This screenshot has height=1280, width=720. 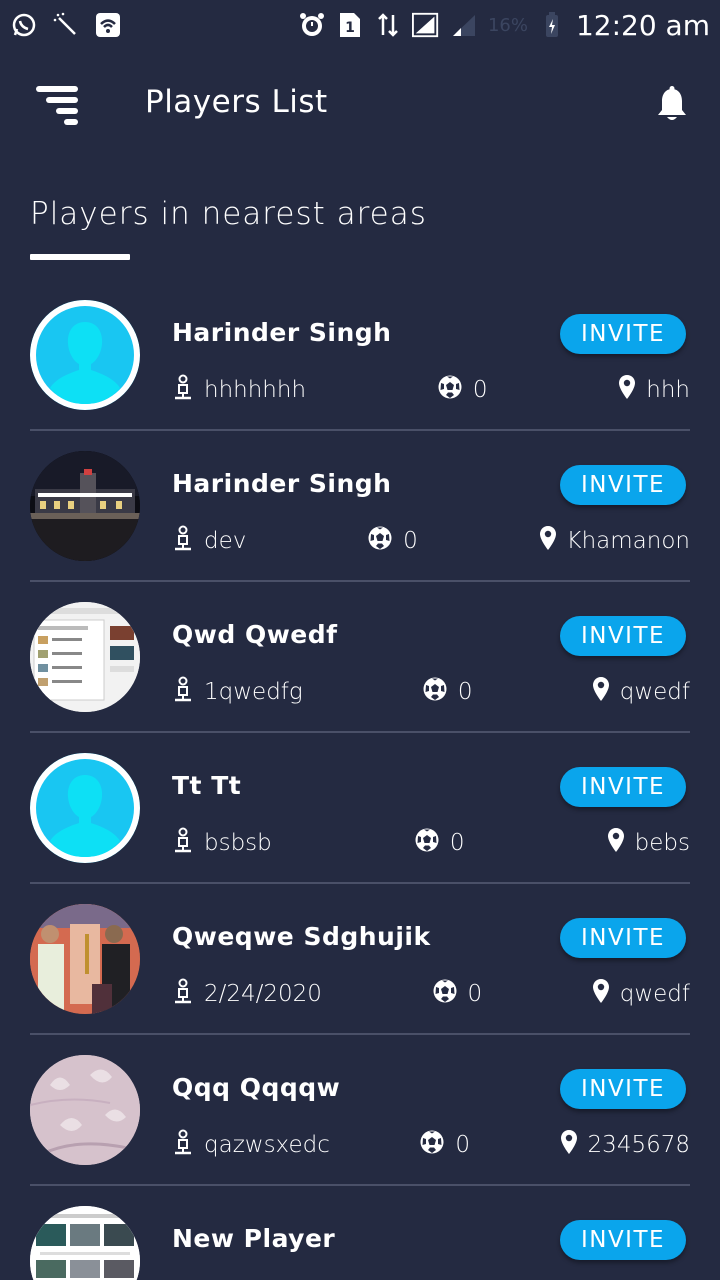 I want to click on svg-text: 1, so click(x=350, y=28).